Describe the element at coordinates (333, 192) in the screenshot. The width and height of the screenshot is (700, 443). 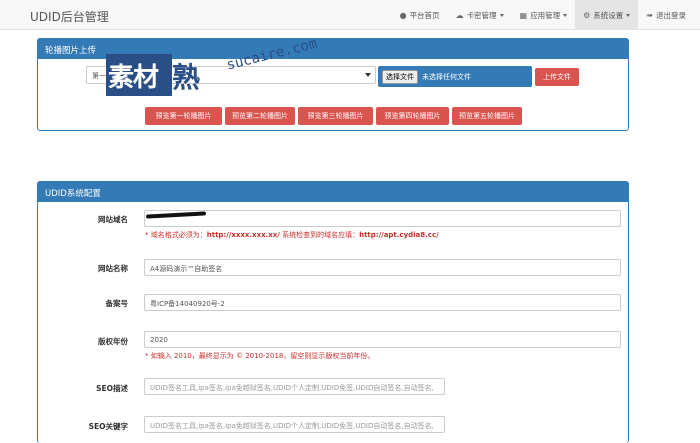
I see `config-panel-title: UDID系统配置` at that location.